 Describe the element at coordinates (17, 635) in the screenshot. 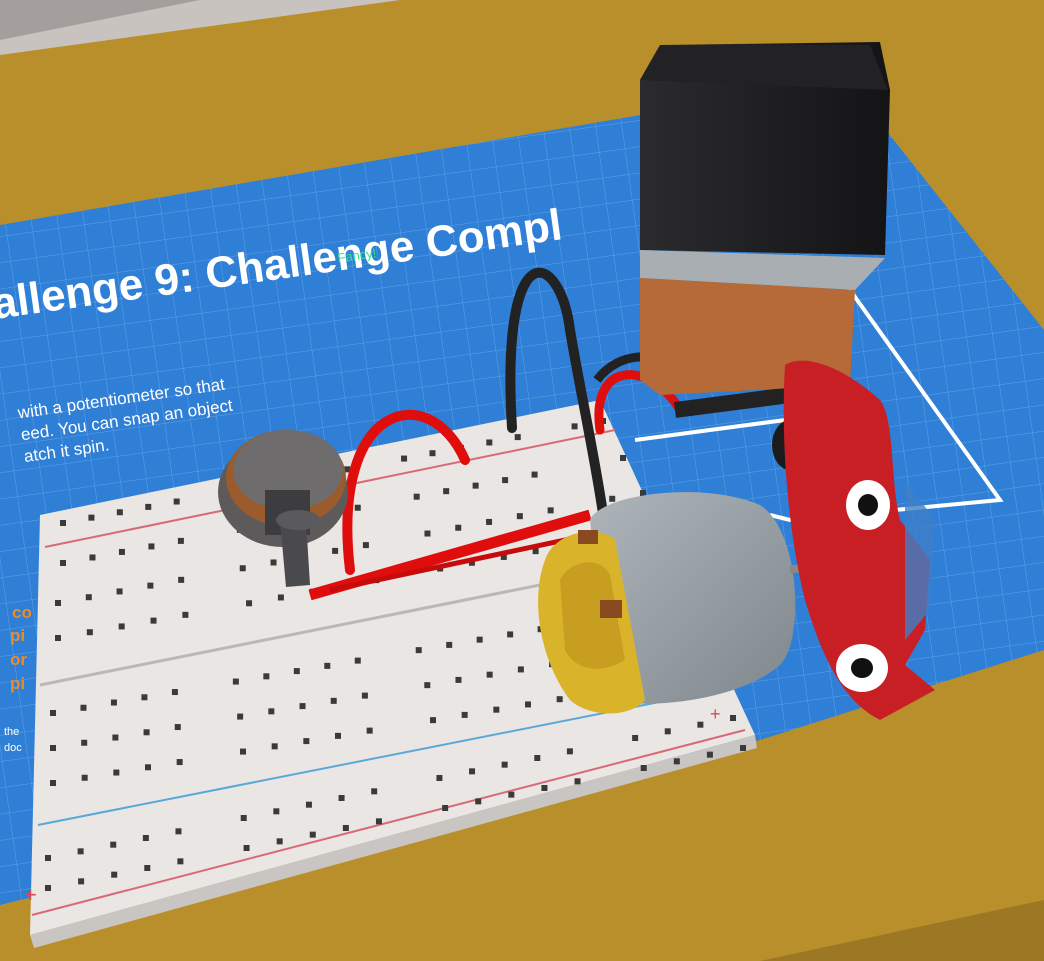

I see `side-text-2: pi` at that location.